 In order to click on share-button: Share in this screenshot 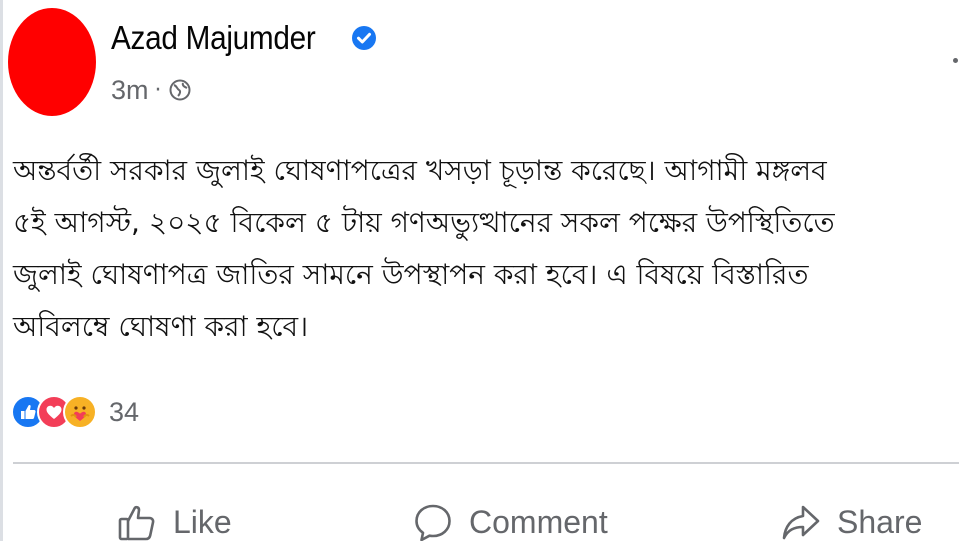, I will do `click(850, 520)`.